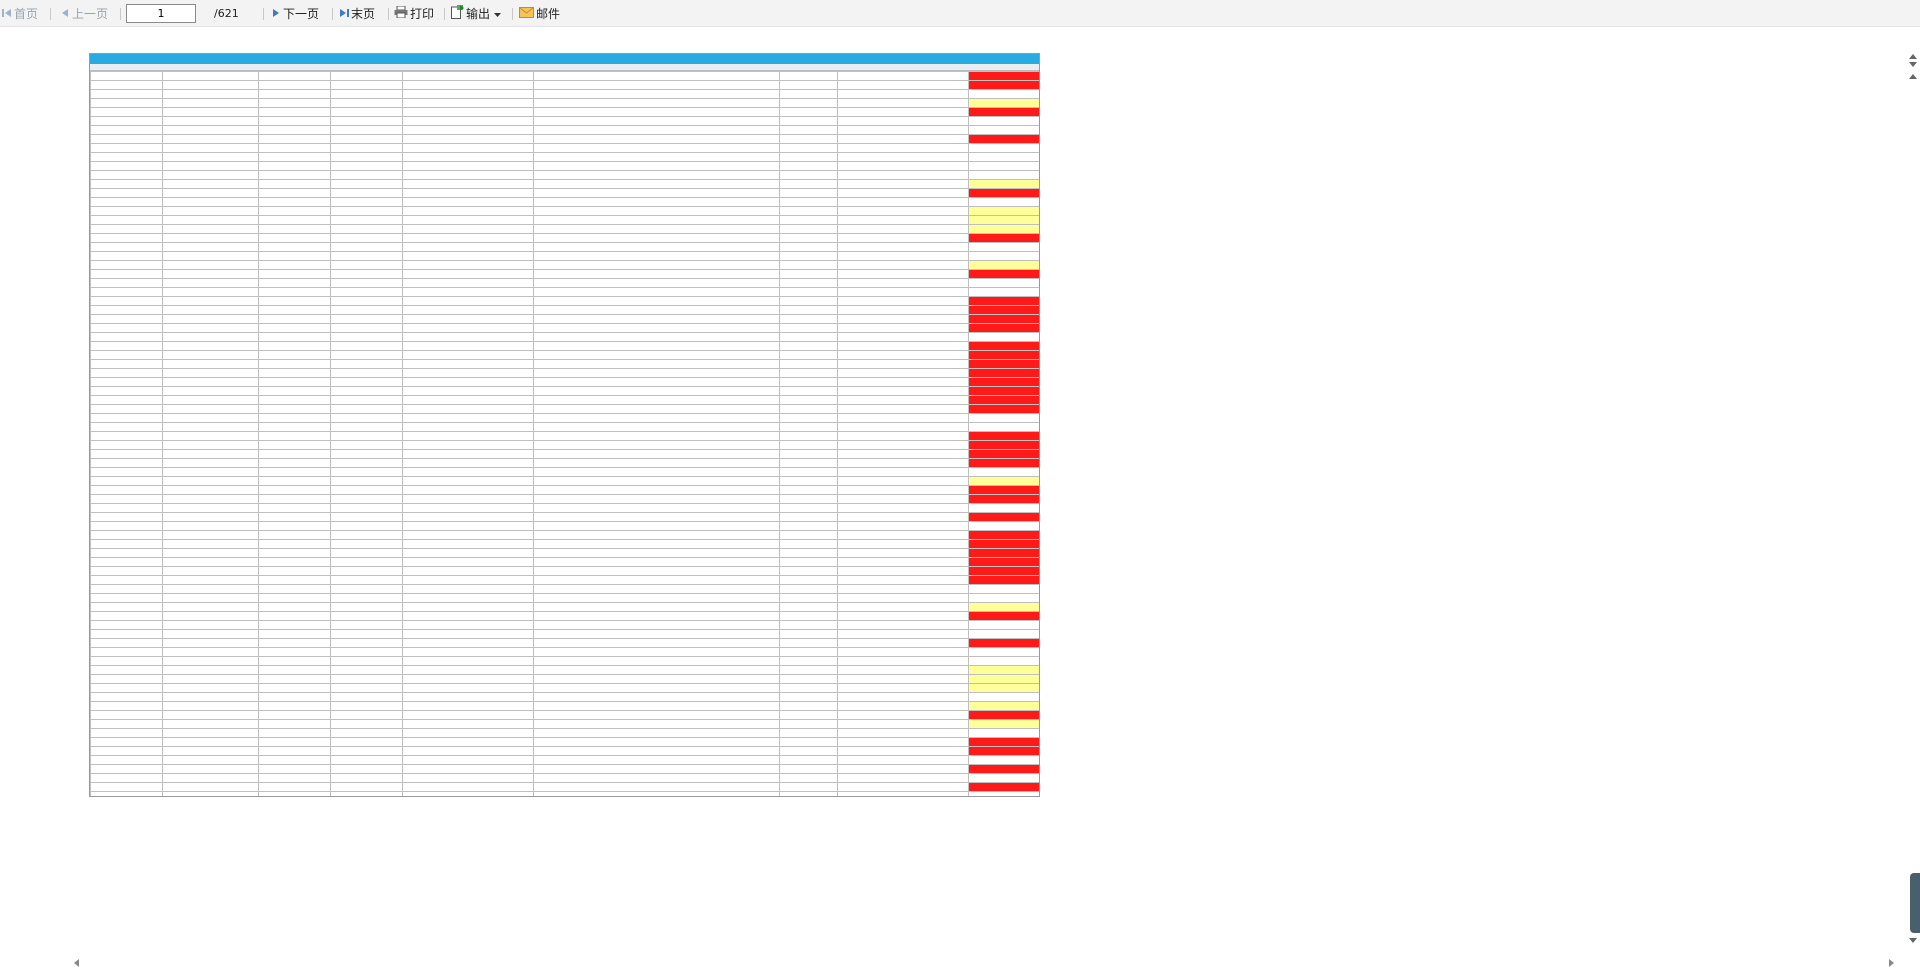 This screenshot has height=969, width=1920. What do you see at coordinates (476, 13) in the screenshot?
I see `export-dropdown-button: 输出` at bounding box center [476, 13].